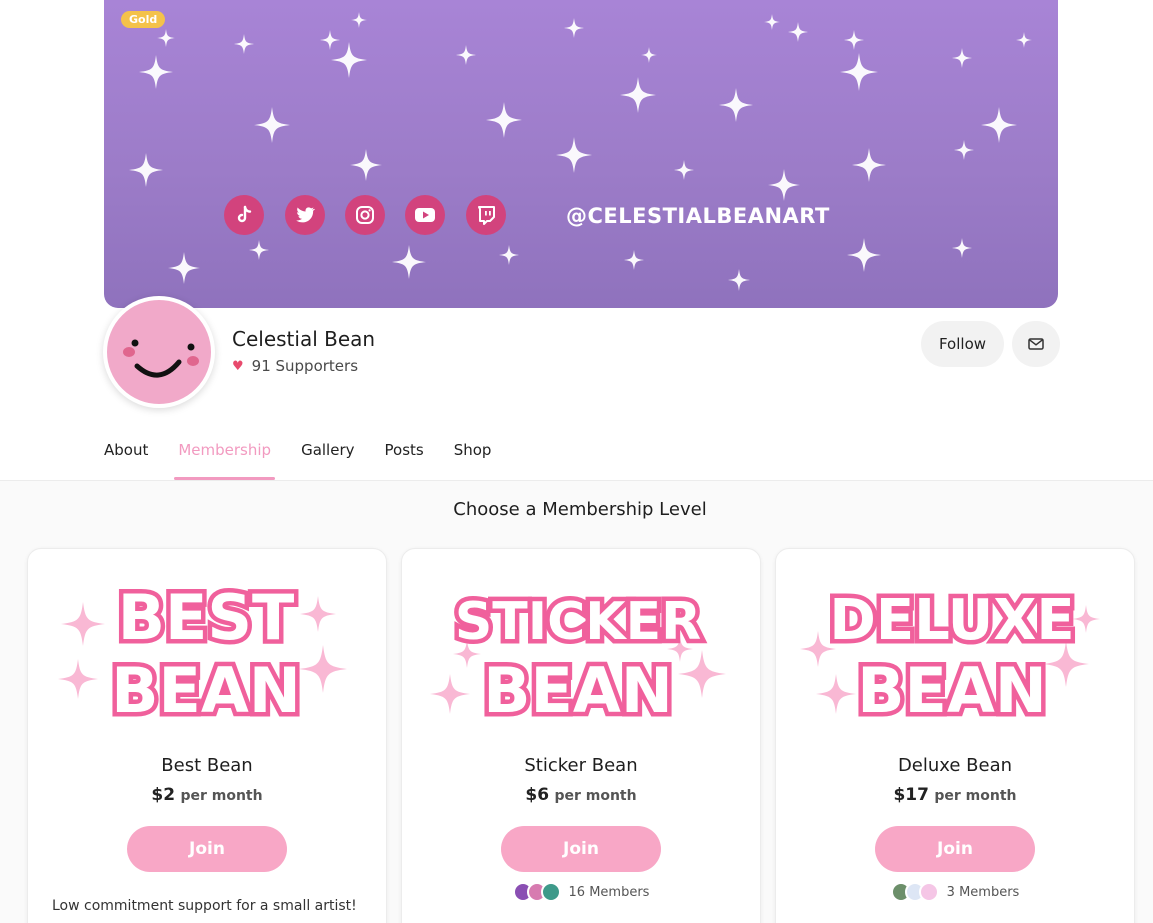 The width and height of the screenshot is (1153, 923). Describe the element at coordinates (473, 461) in the screenshot. I see `tab-shop: Shop` at that location.